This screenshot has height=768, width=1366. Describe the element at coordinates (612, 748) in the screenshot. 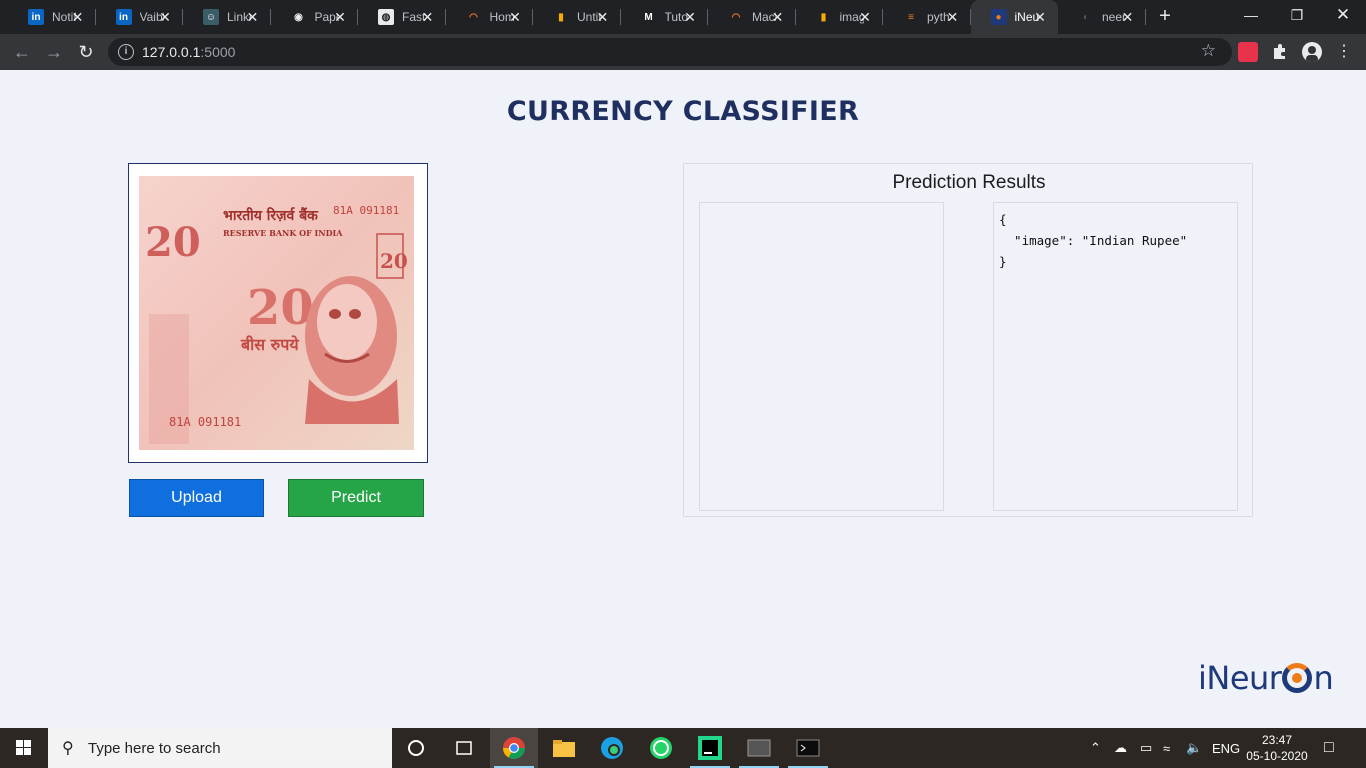

I see `edge-icon` at that location.